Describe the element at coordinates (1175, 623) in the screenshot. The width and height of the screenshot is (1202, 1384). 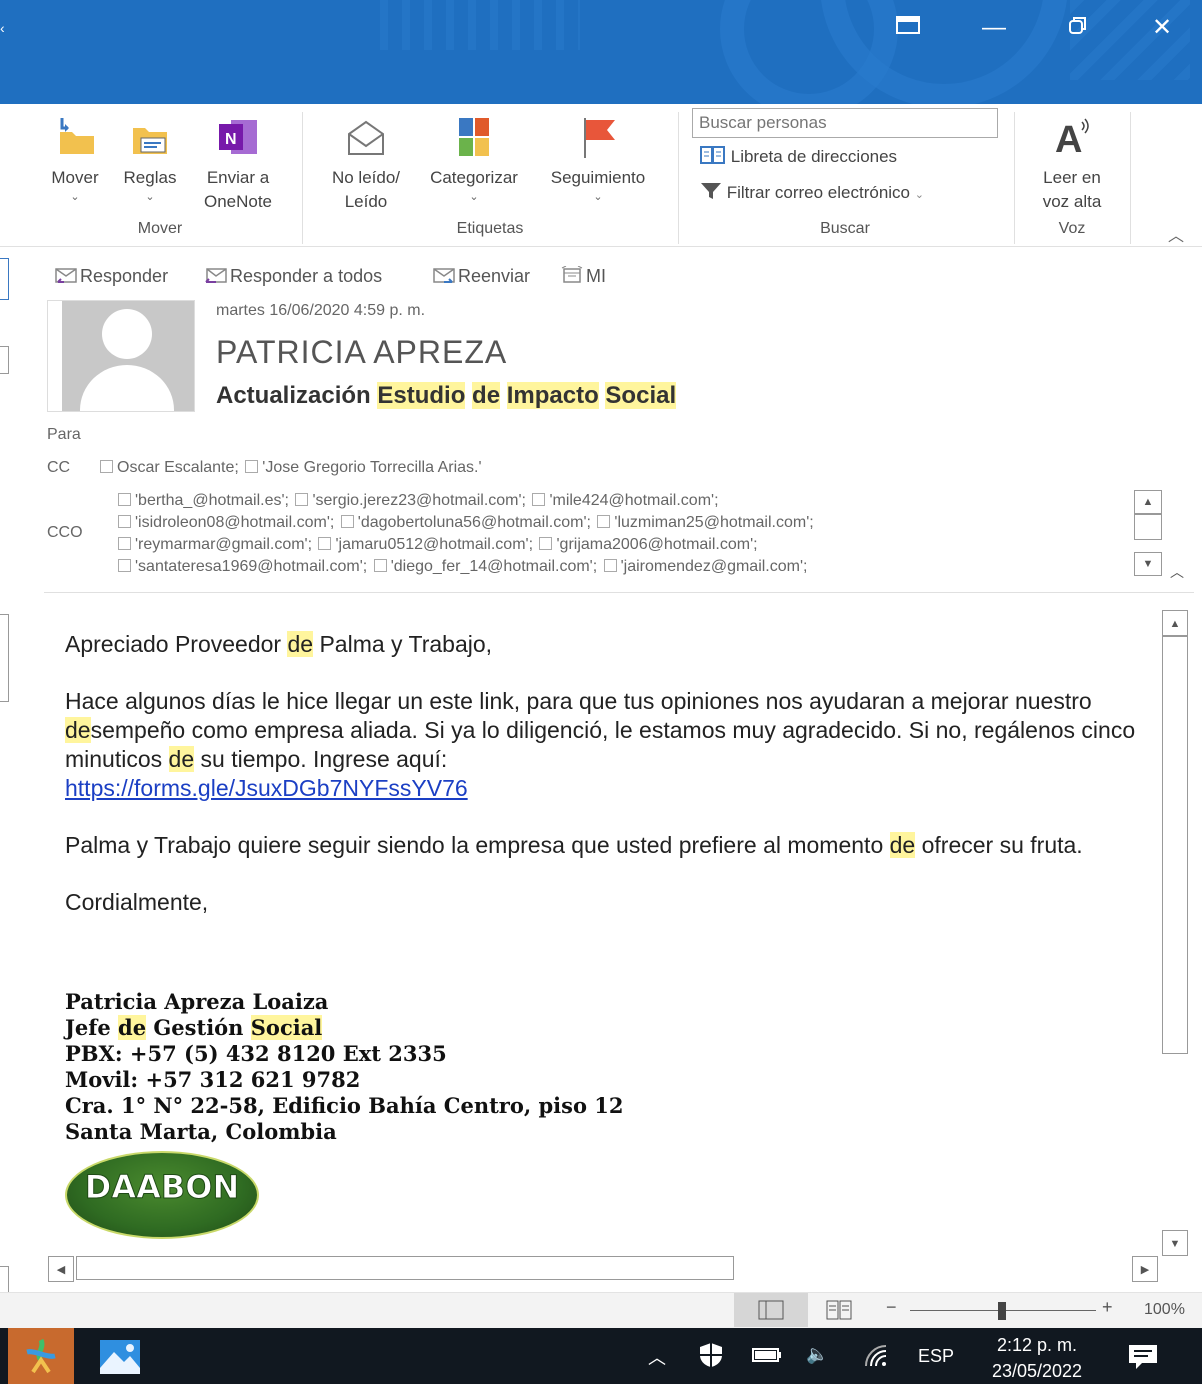
I see `scroll-up-button: ▲` at that location.